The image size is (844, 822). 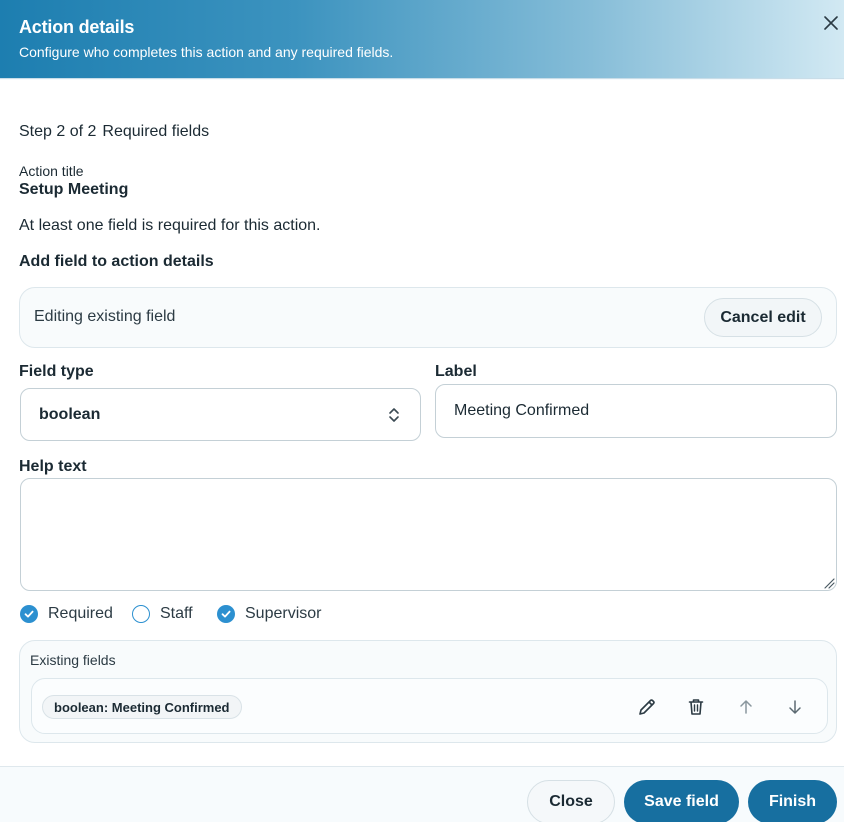 I want to click on move-down-button, so click(x=795, y=707).